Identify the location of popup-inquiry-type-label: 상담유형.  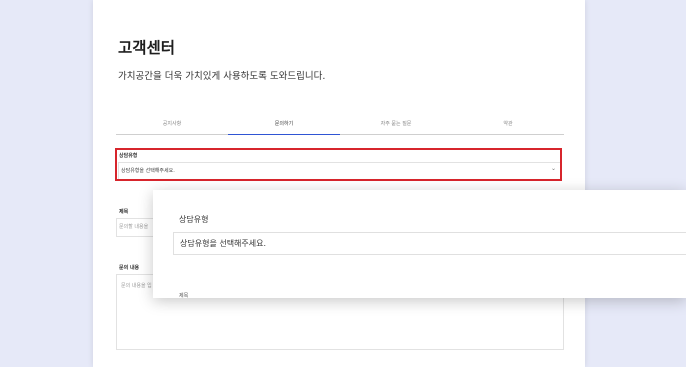
(194, 219).